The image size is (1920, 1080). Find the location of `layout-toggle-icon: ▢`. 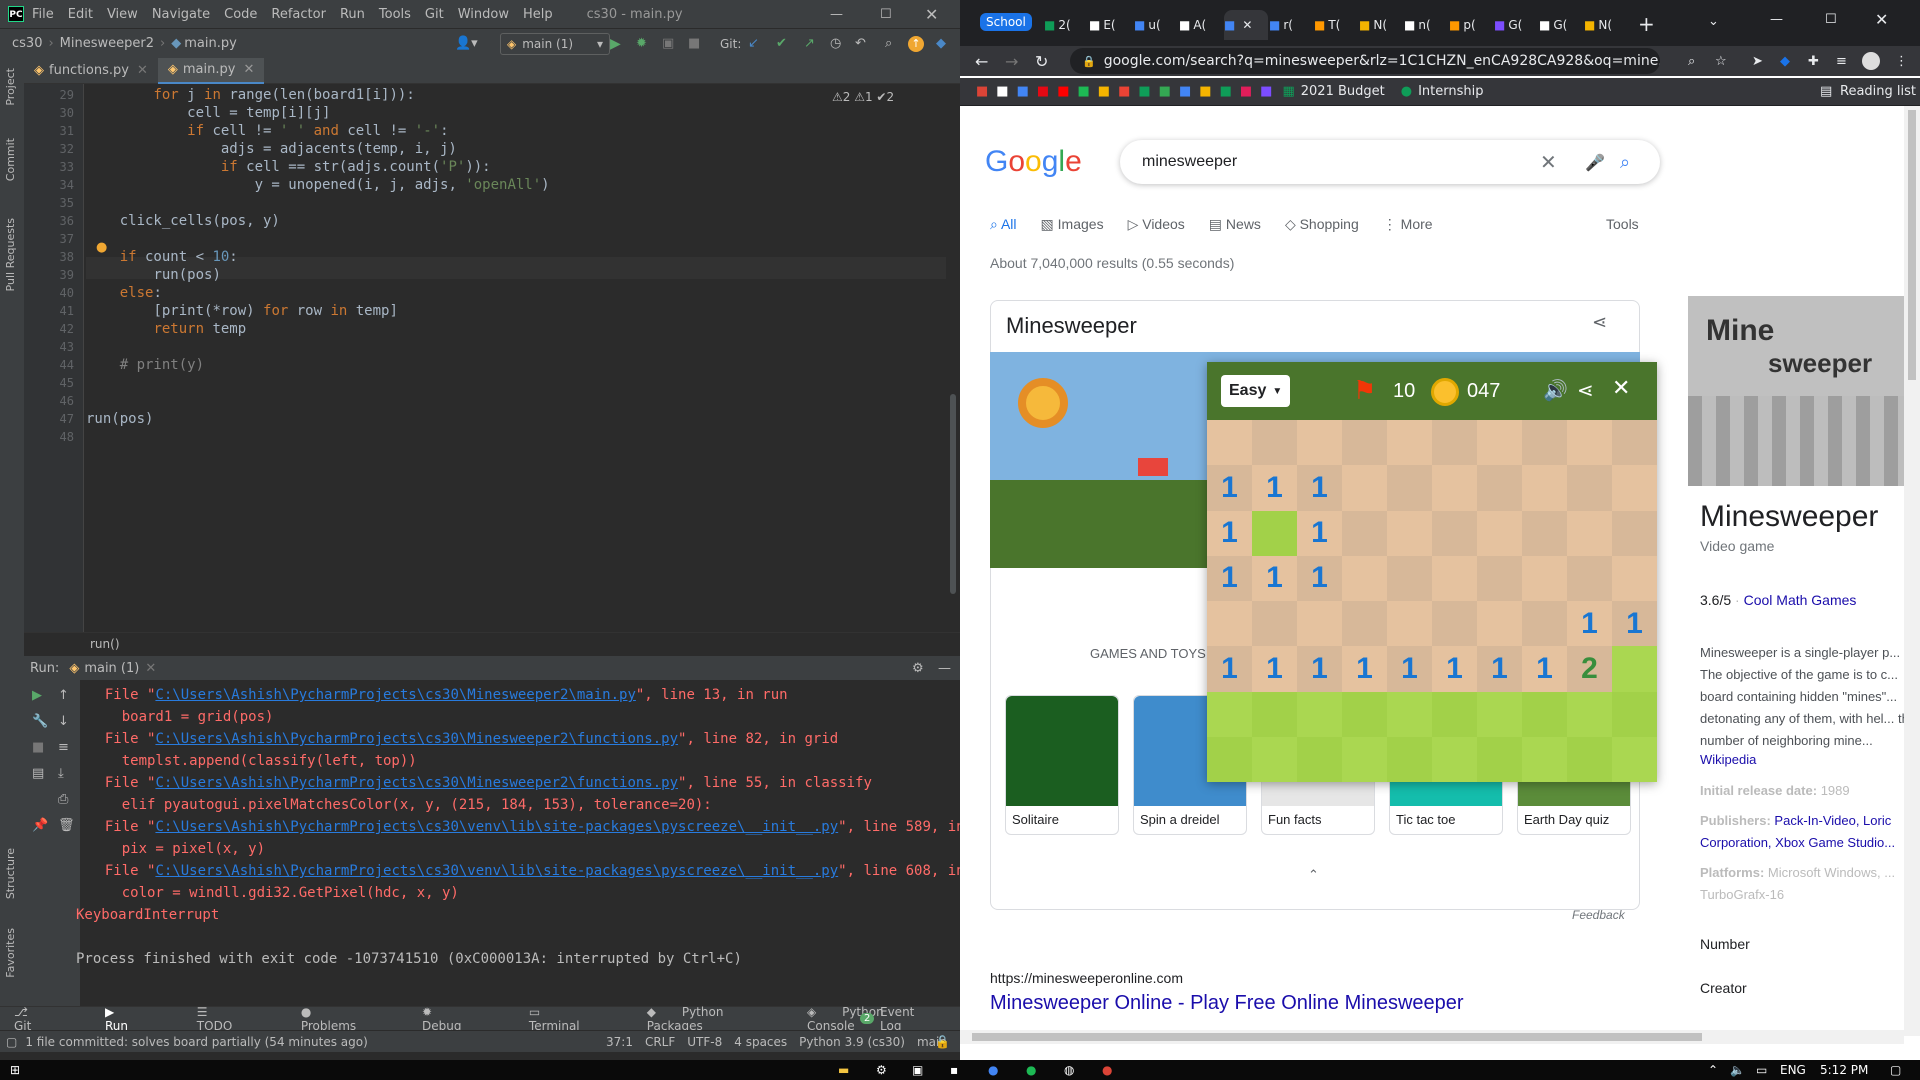

layout-toggle-icon: ▢ is located at coordinates (11, 1042).